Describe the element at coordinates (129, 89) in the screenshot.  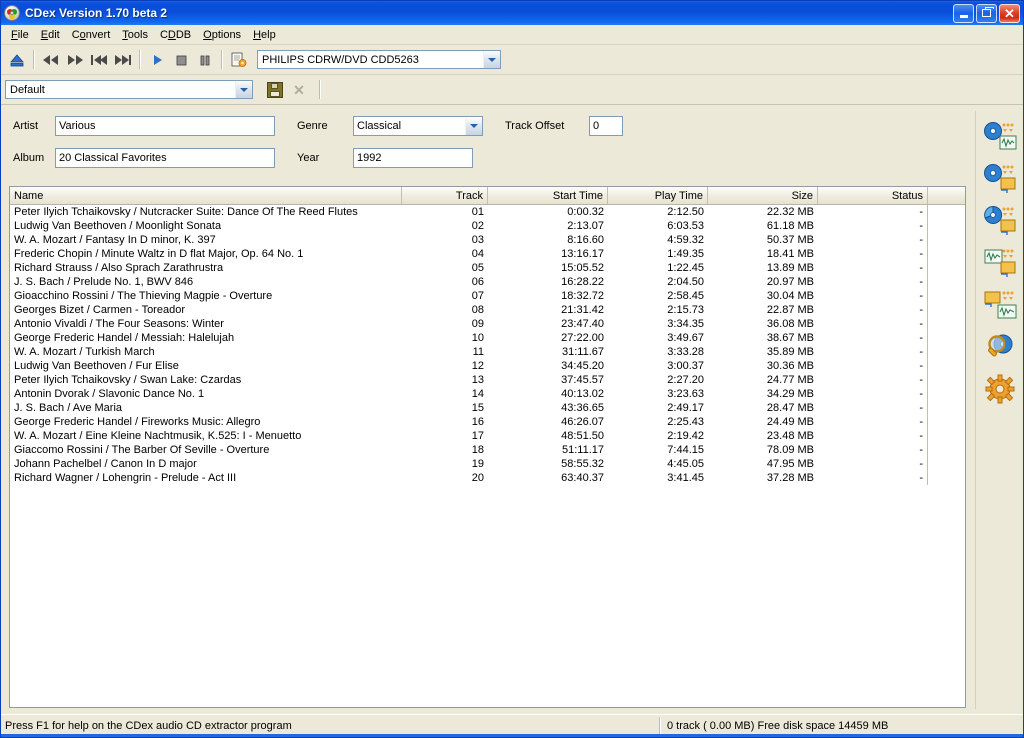
I see `profile-selector: Default` at that location.